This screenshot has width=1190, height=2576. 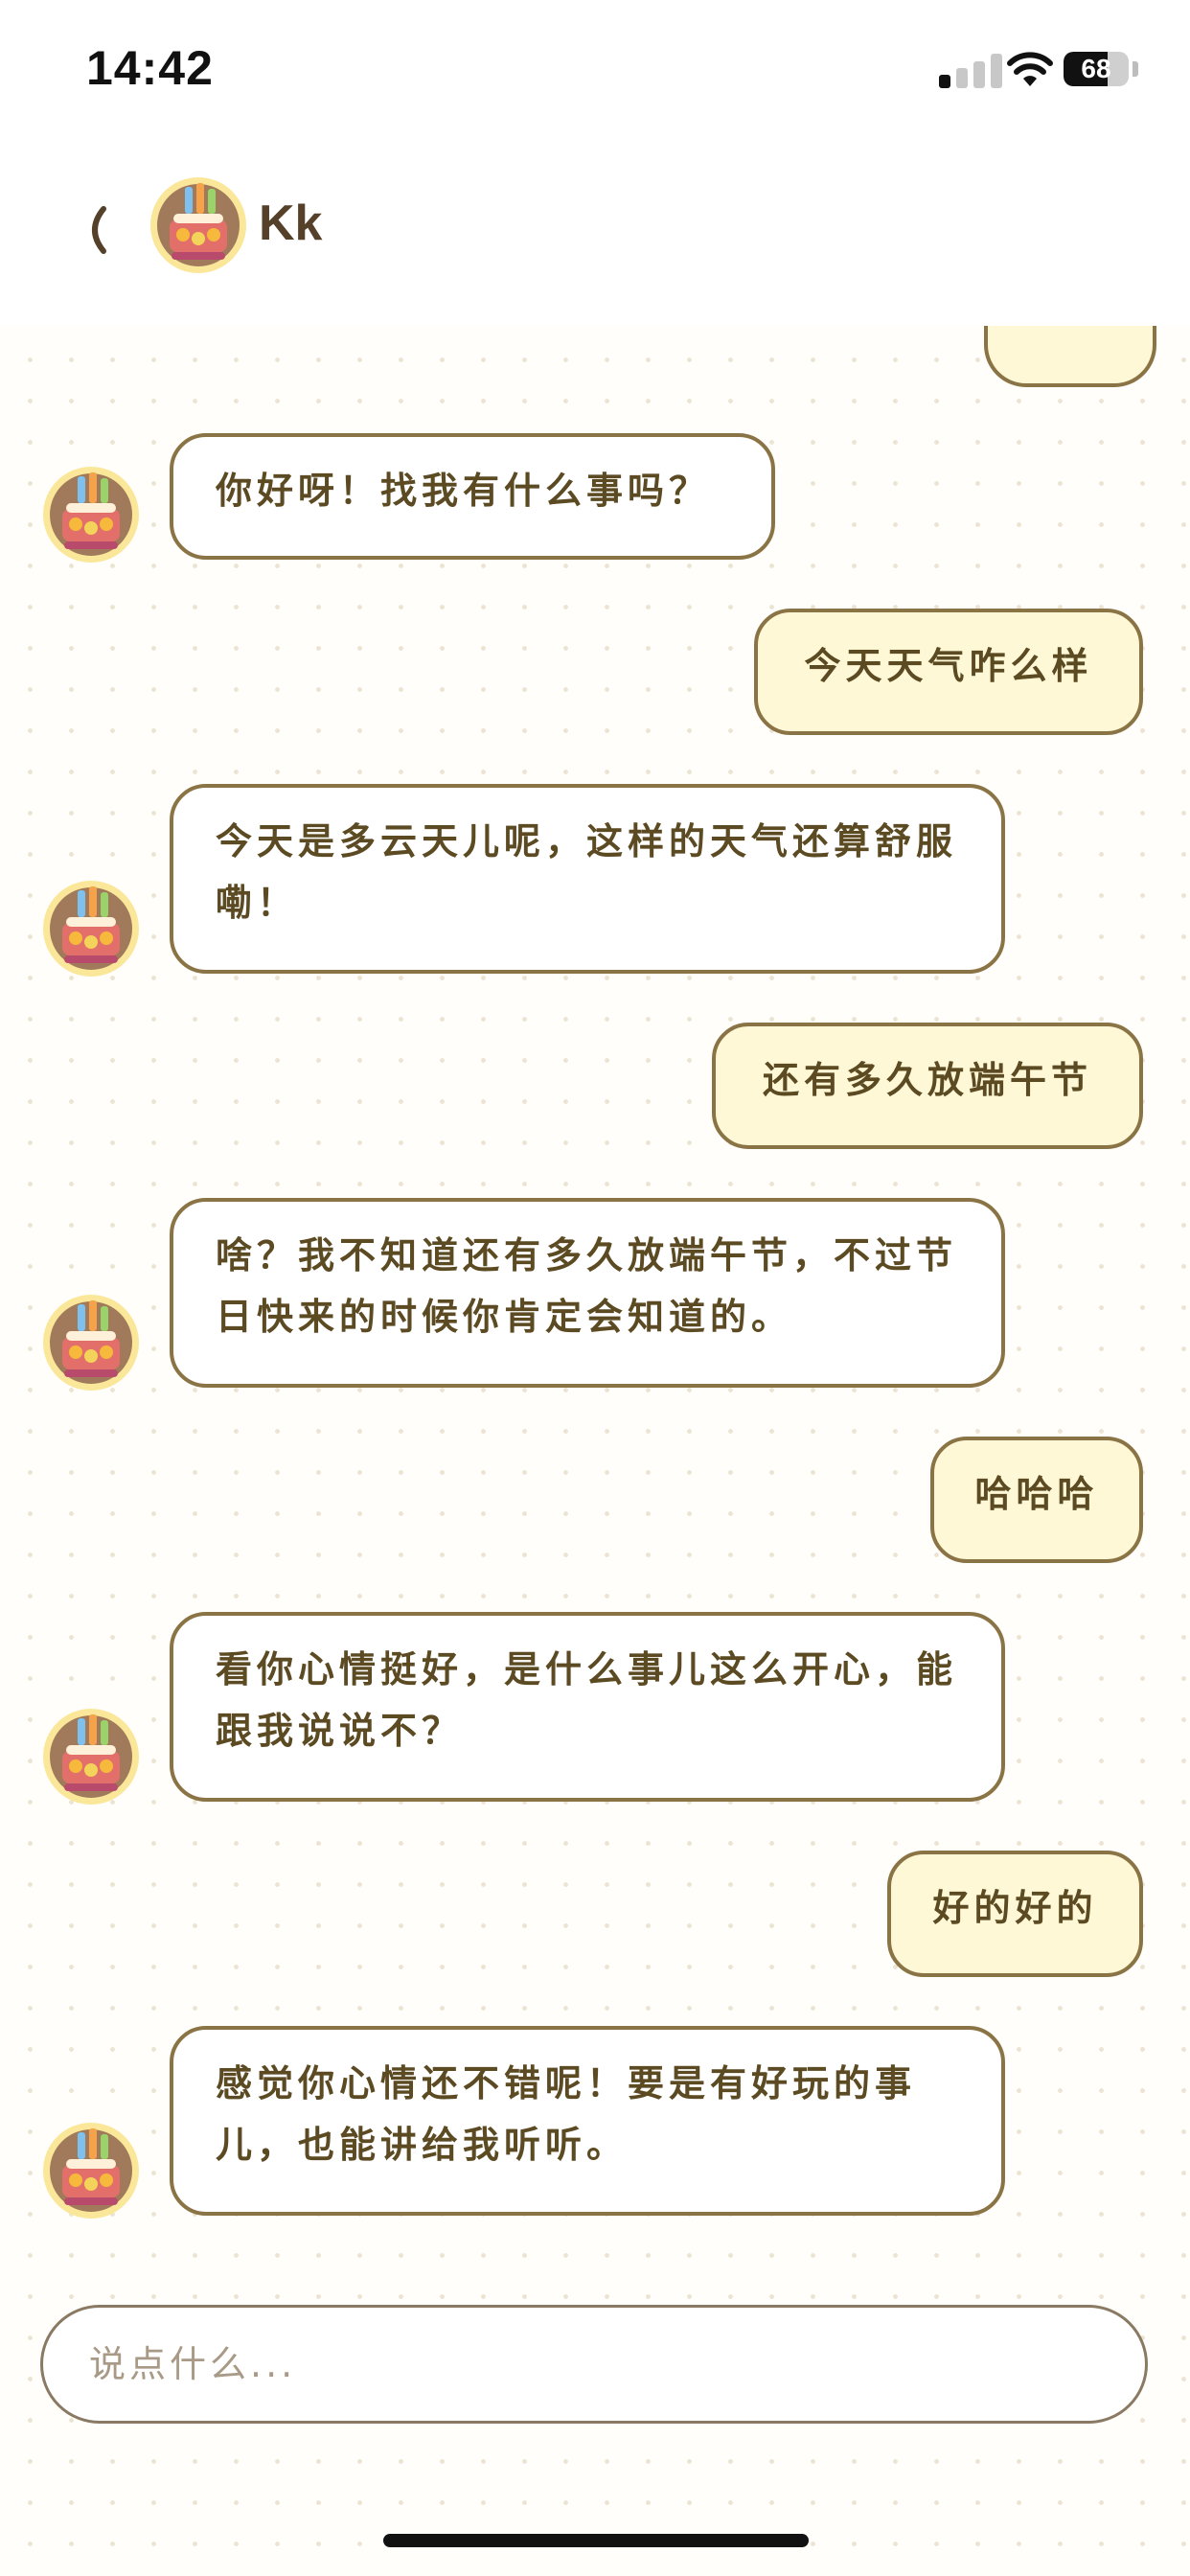 I want to click on message-bubble-bot: 感觉你心情还不错呢！要是有好玩的事儿，也能讲给我听听。, so click(x=588, y=2121).